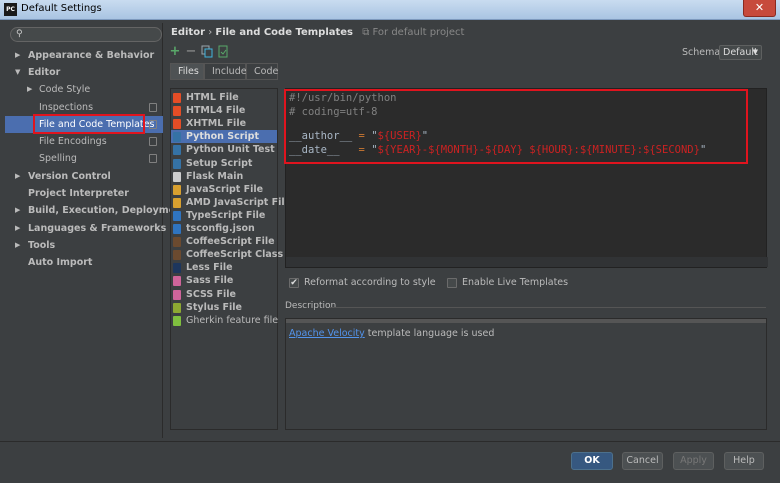  What do you see at coordinates (327, 333) in the screenshot?
I see `apache-velocity-link: Apache Velocity` at bounding box center [327, 333].